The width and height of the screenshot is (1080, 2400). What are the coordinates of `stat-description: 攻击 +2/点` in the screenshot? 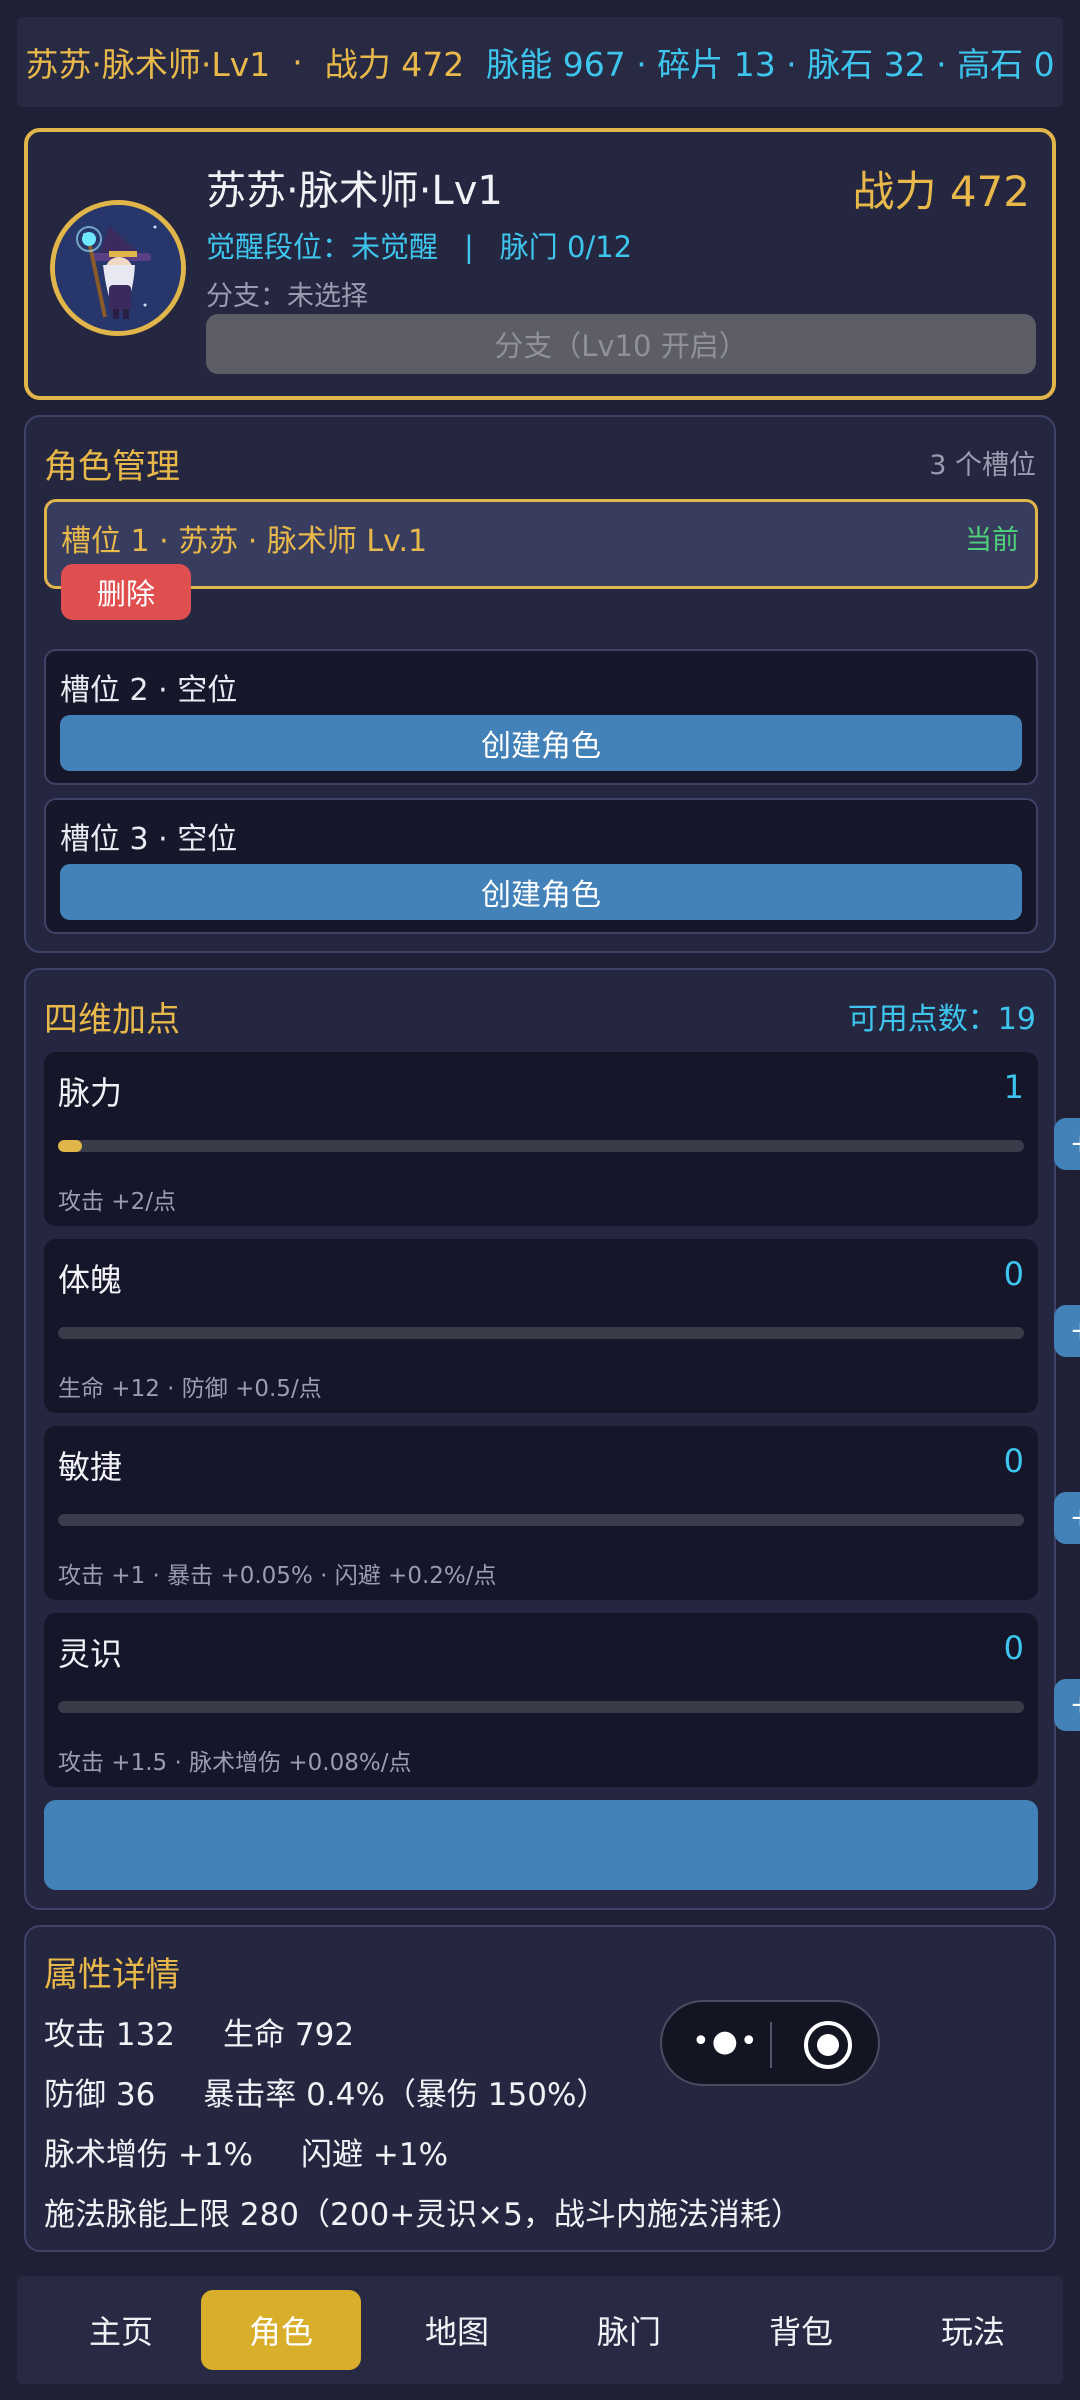 It's located at (117, 1202).